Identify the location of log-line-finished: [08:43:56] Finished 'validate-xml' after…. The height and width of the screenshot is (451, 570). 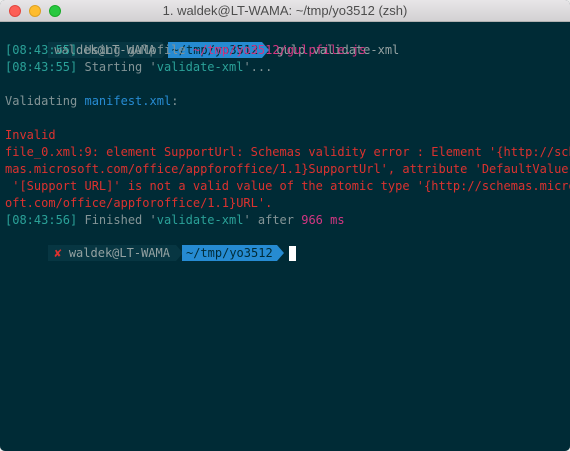
(175, 220).